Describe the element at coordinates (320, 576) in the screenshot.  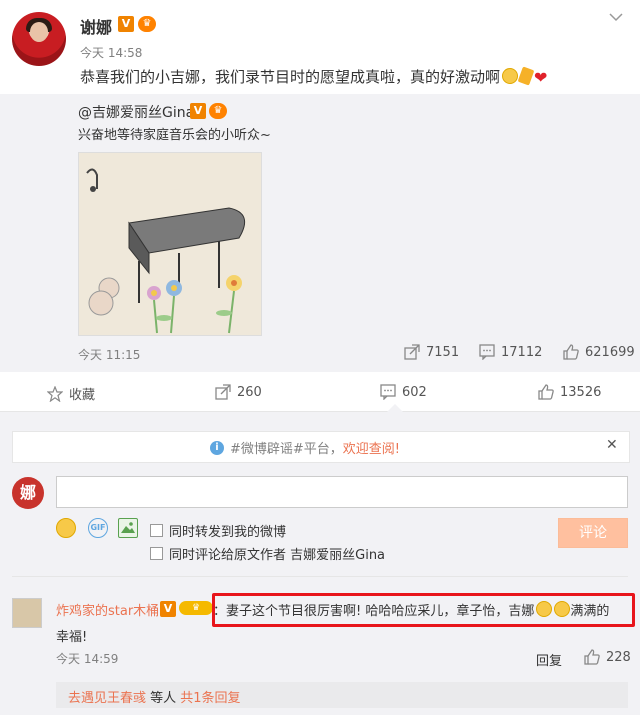
I see `divider` at that location.